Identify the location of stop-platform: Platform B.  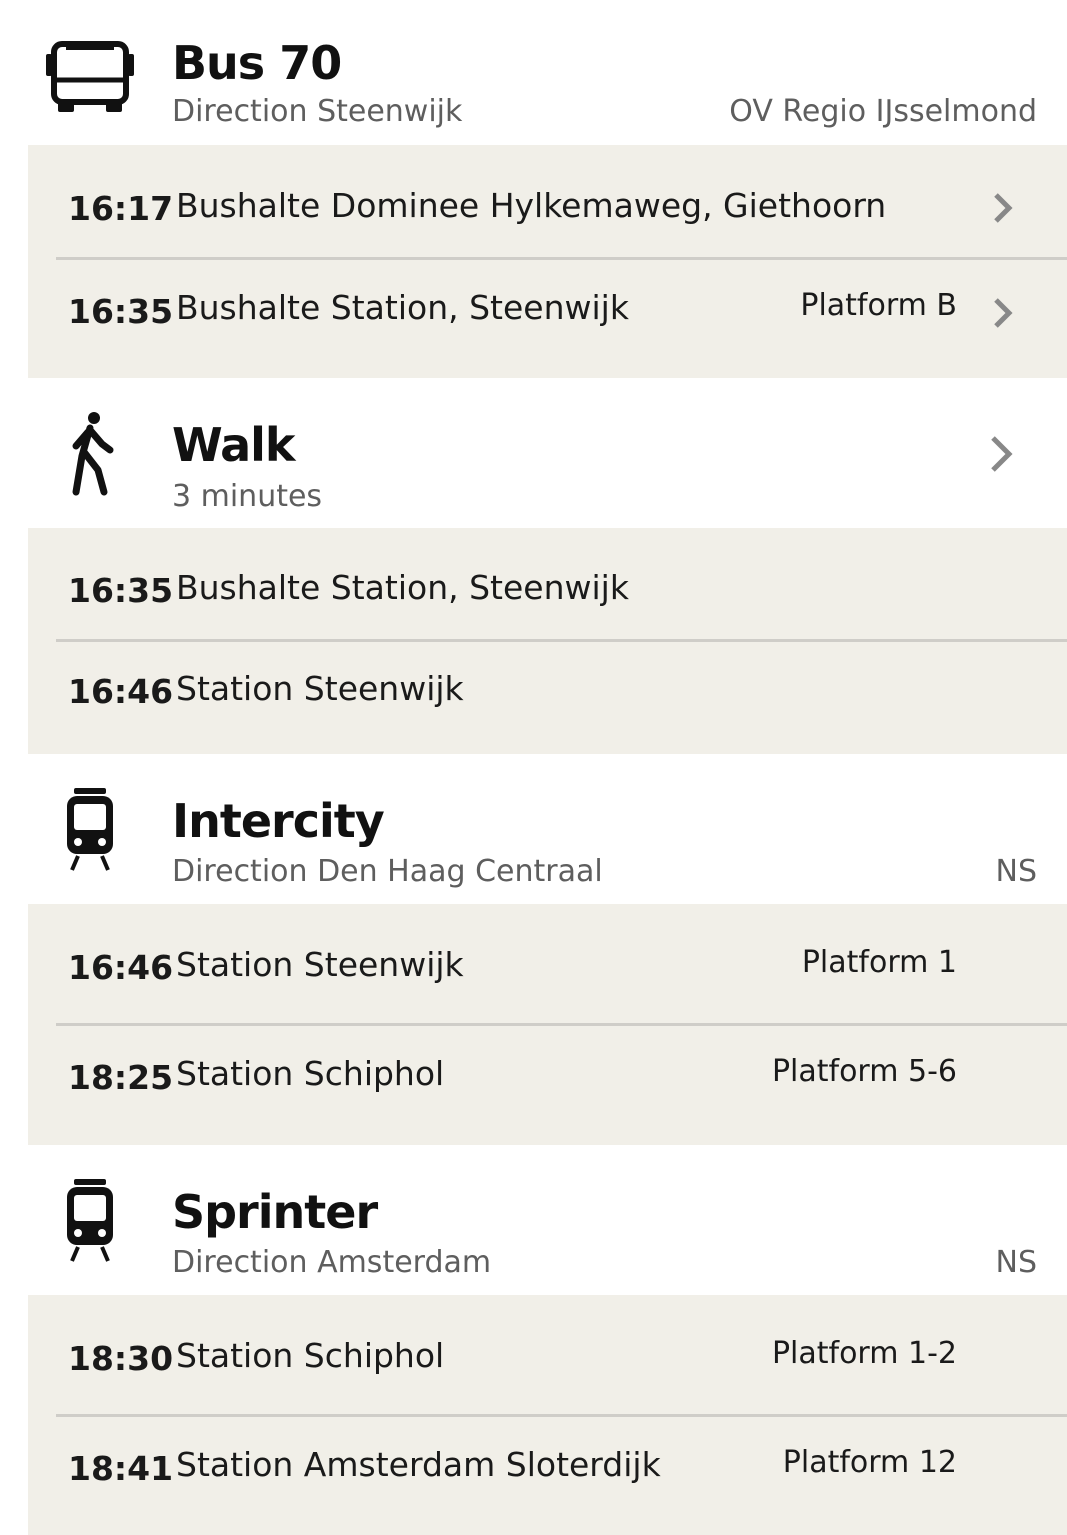
(878, 305).